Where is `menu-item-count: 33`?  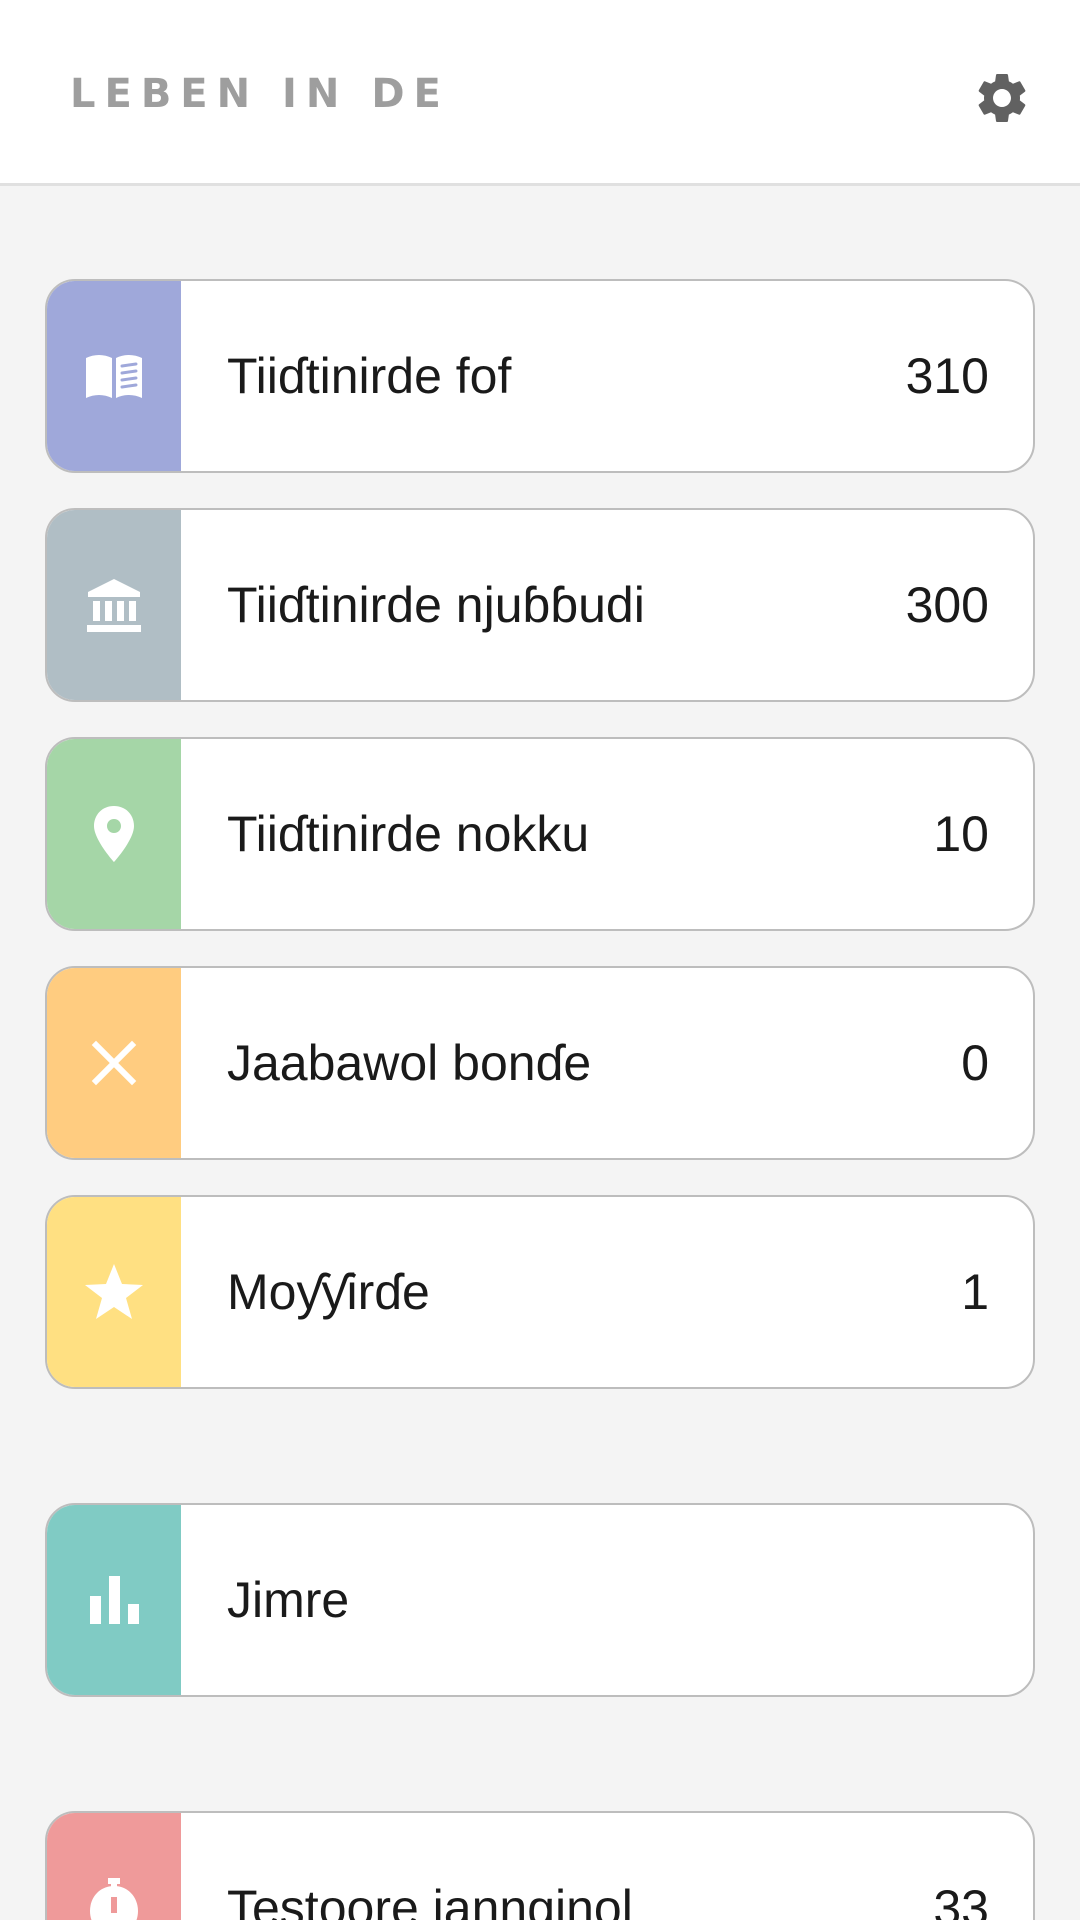
menu-item-count: 33 is located at coordinates (961, 1900).